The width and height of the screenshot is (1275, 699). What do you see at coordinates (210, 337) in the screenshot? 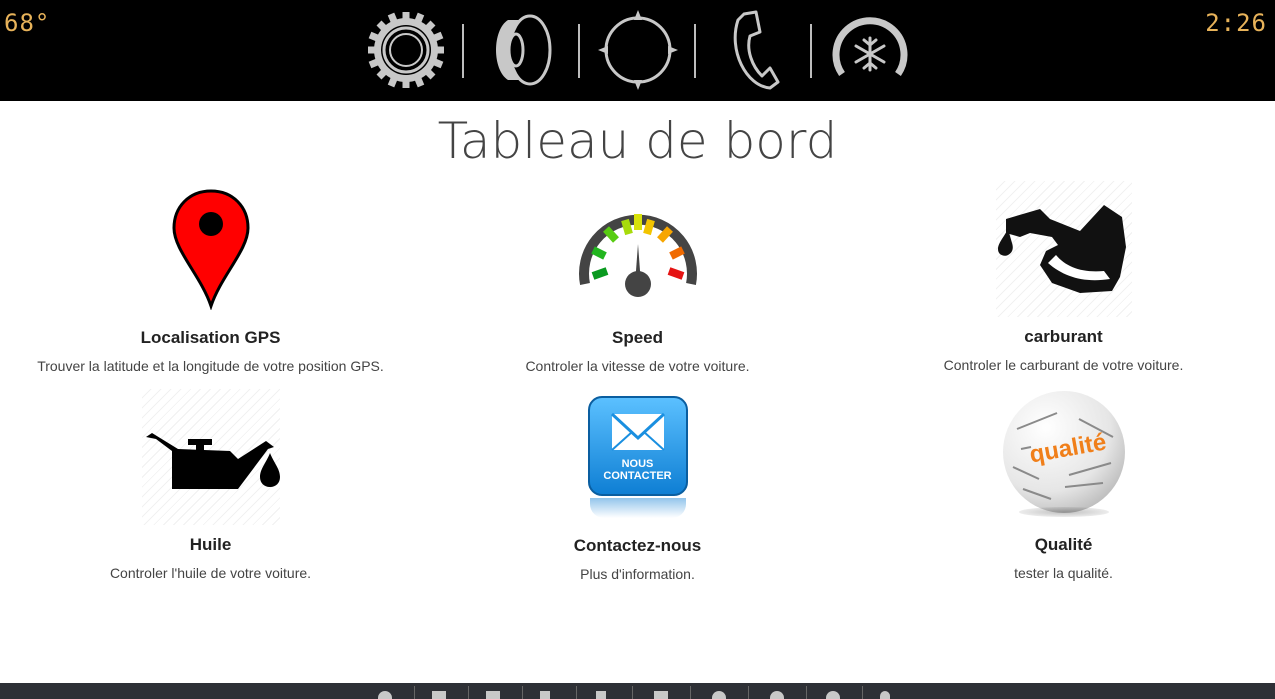
I see `card-title: Localisation GPS` at bounding box center [210, 337].